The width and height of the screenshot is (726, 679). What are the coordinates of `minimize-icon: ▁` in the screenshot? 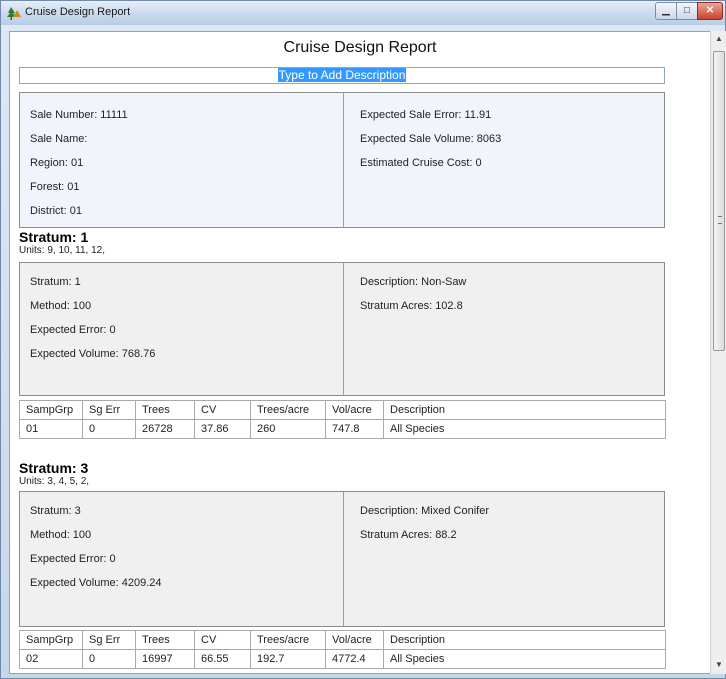 It's located at (666, 10).